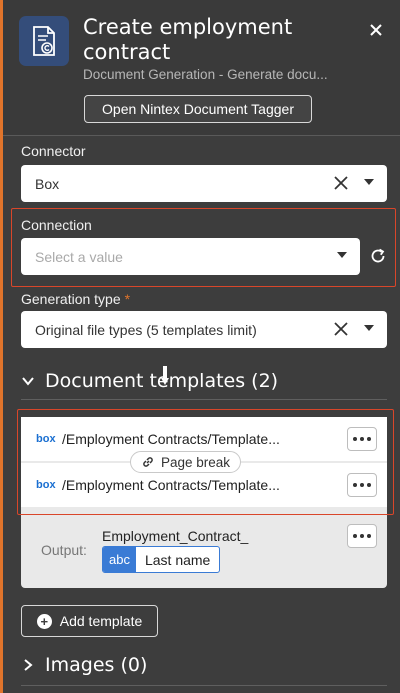 The image size is (400, 693). What do you see at coordinates (204, 183) in the screenshot?
I see `connector-select: Box` at bounding box center [204, 183].